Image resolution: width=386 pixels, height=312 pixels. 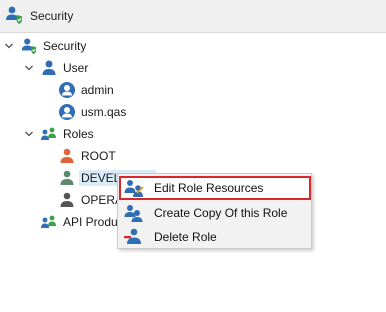 What do you see at coordinates (49, 68) in the screenshot?
I see `user-icon` at bounding box center [49, 68].